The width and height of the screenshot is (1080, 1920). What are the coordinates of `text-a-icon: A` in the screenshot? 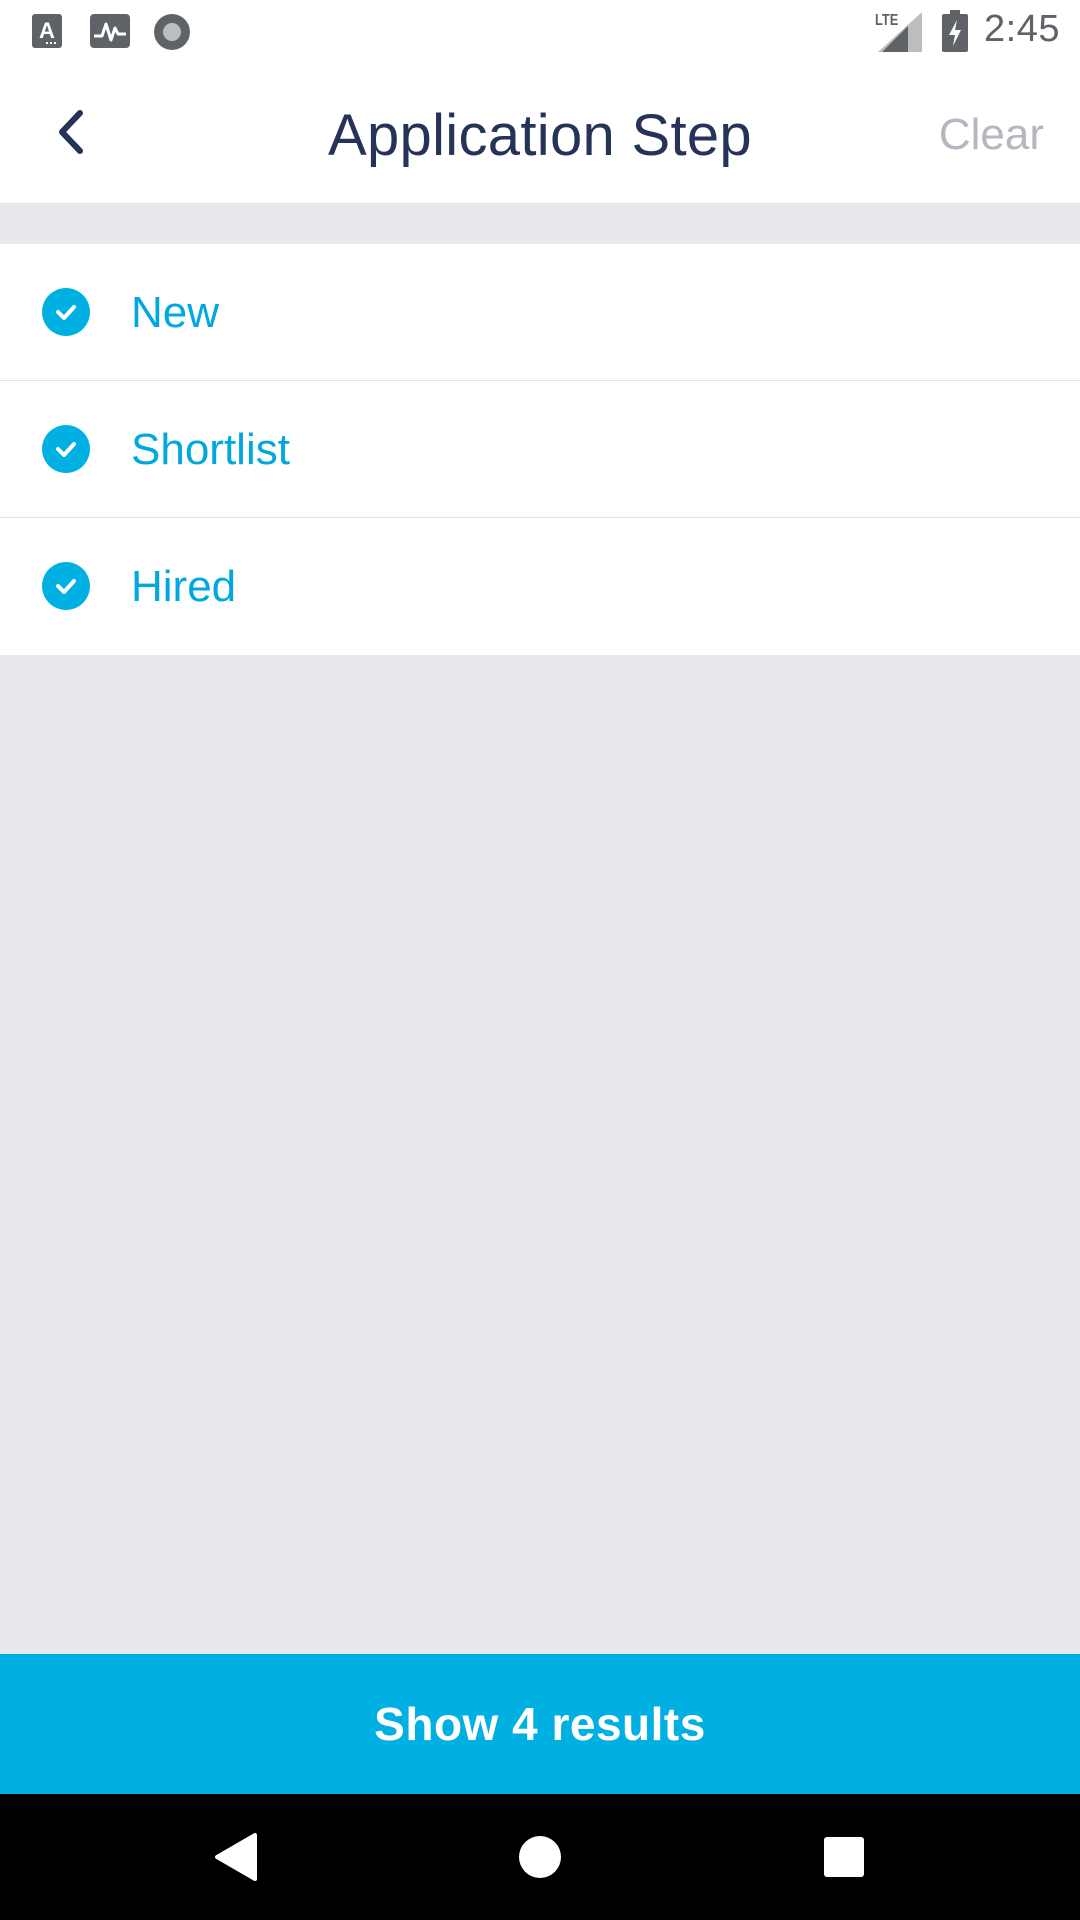 It's located at (47, 33).